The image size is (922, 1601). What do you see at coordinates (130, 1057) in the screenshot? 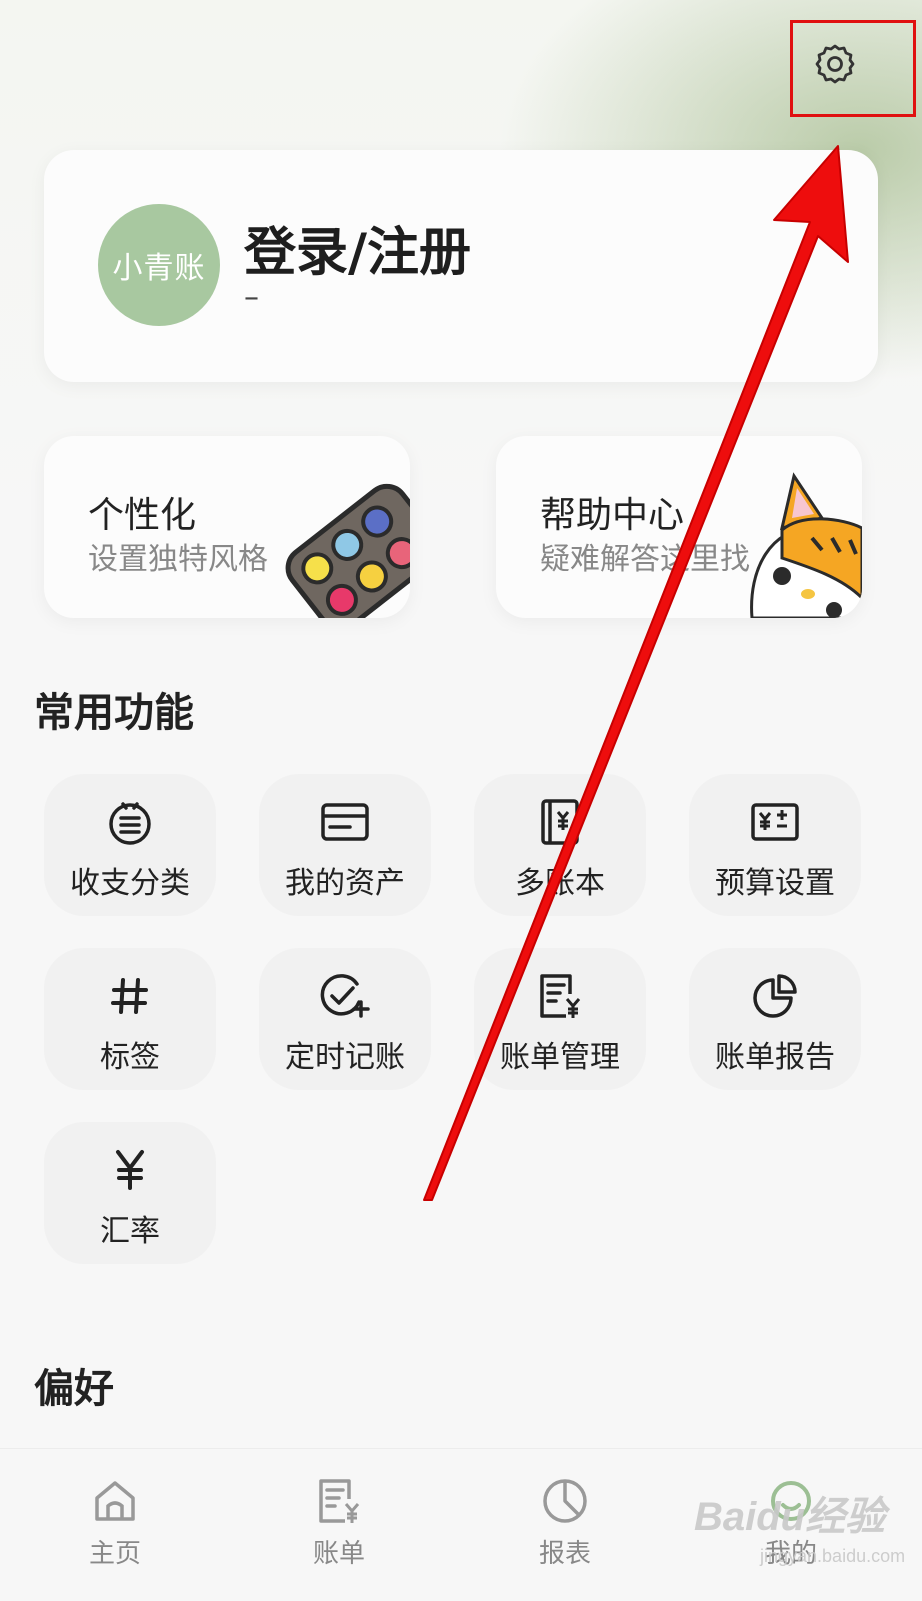
I see `tile-label: 标签` at bounding box center [130, 1057].